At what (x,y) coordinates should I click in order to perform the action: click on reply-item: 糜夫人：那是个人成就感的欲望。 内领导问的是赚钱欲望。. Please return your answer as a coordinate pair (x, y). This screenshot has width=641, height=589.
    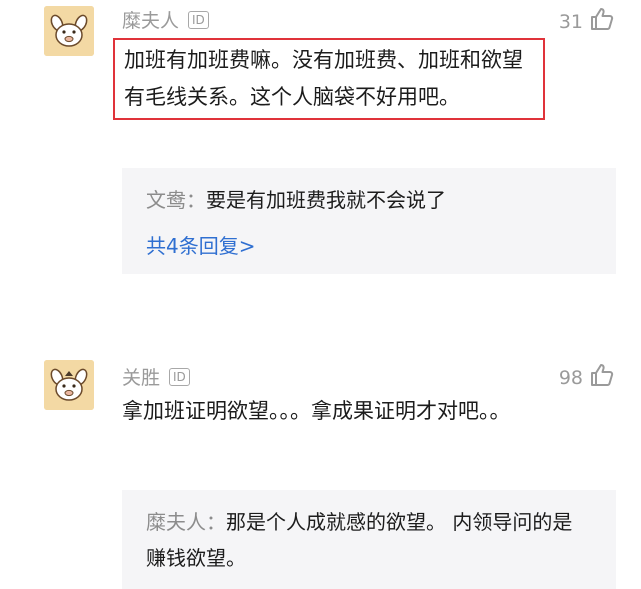
    Looking at the image, I should click on (369, 540).